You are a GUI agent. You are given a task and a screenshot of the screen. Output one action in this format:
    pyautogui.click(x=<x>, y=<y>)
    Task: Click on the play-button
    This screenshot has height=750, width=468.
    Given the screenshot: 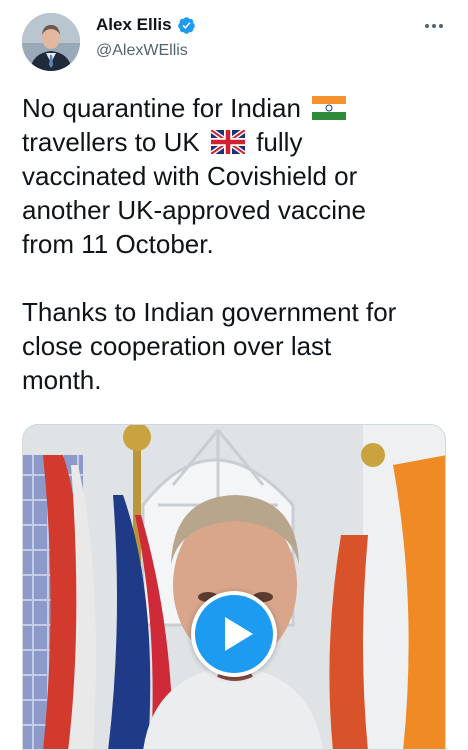 What is the action you would take?
    pyautogui.click(x=234, y=634)
    